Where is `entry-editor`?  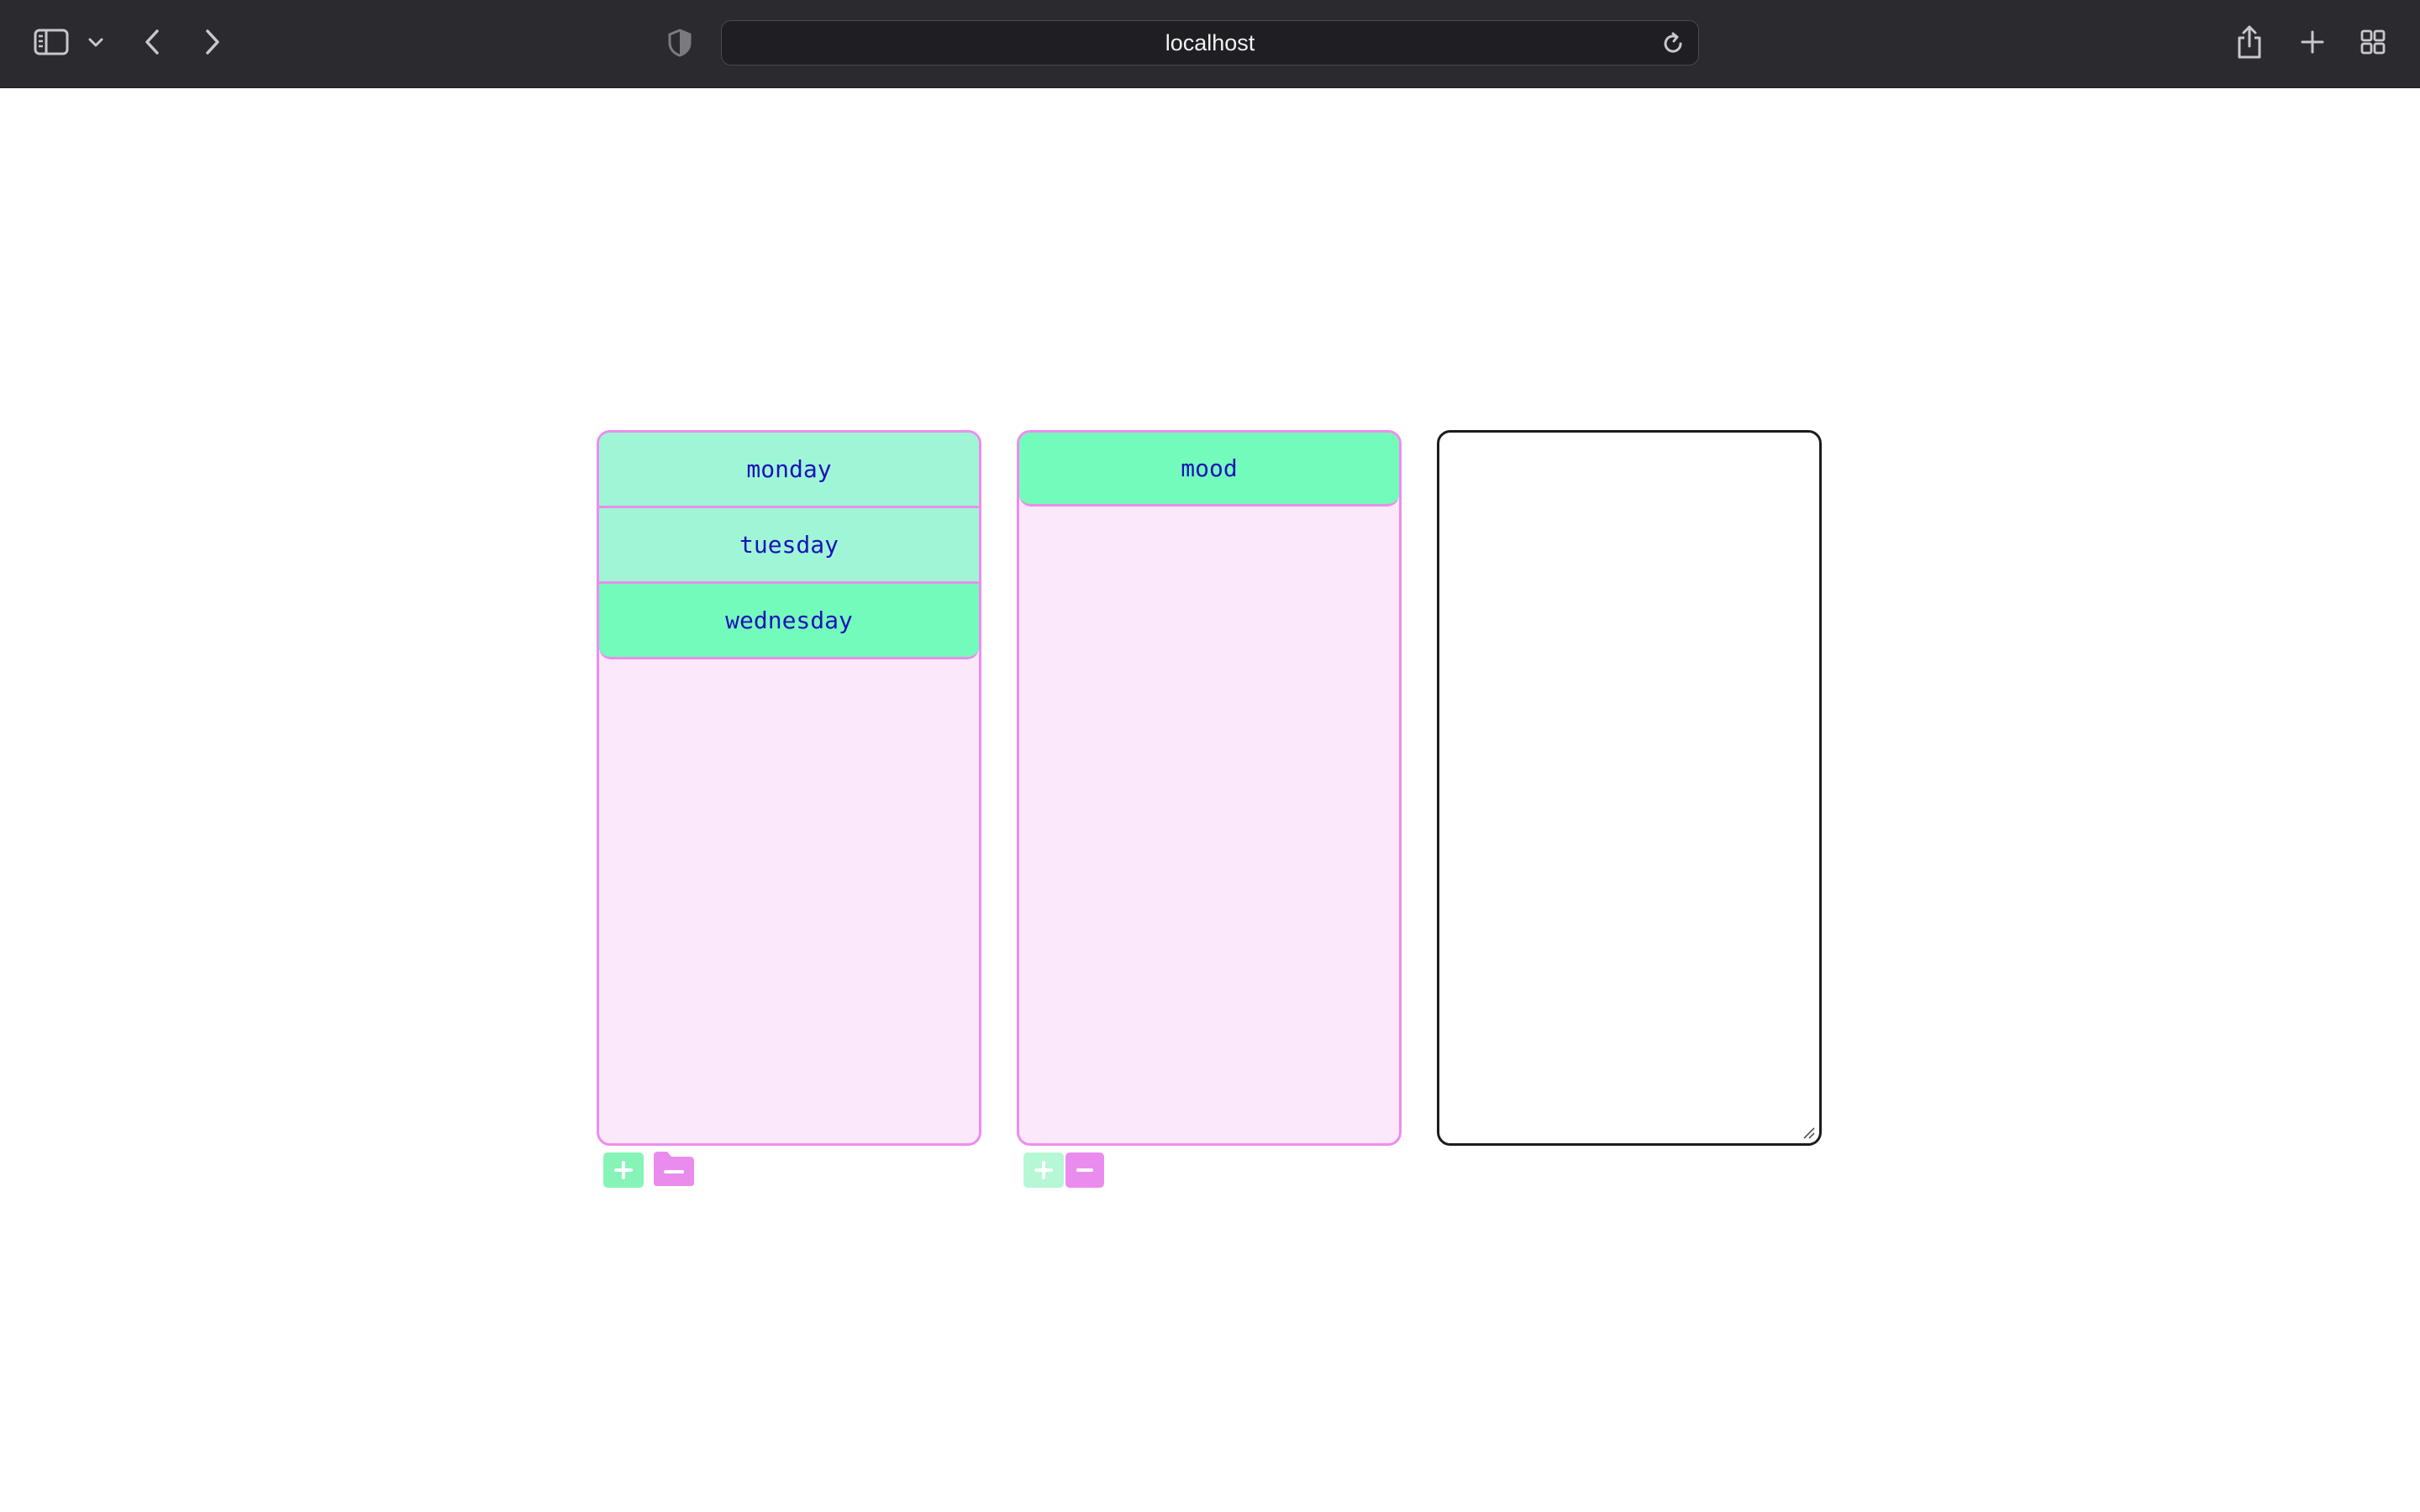 entry-editor is located at coordinates (1629, 788).